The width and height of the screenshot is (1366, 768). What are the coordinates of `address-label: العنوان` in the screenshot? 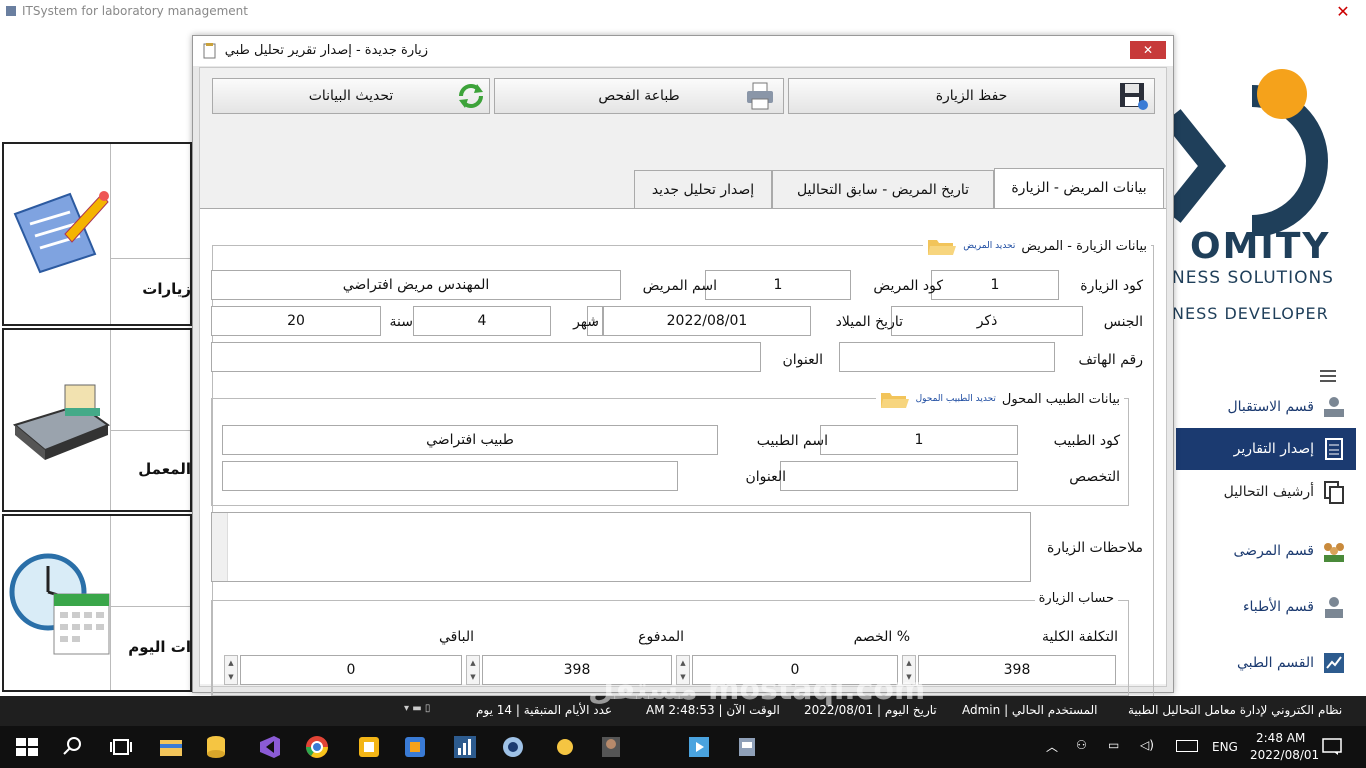 It's located at (802, 360).